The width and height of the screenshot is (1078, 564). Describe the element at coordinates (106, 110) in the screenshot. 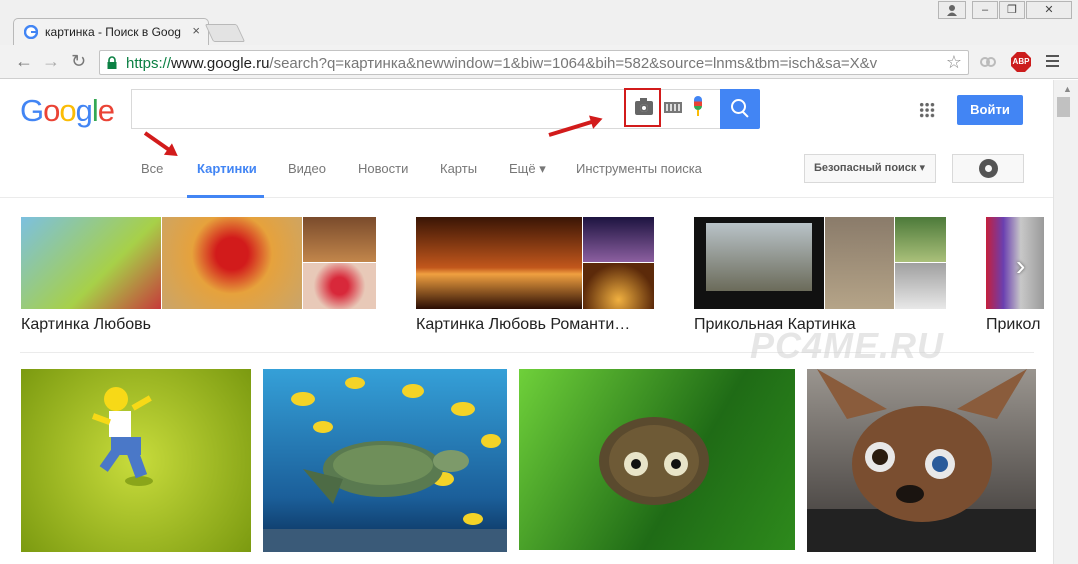

I see `logo-letter: e` at that location.